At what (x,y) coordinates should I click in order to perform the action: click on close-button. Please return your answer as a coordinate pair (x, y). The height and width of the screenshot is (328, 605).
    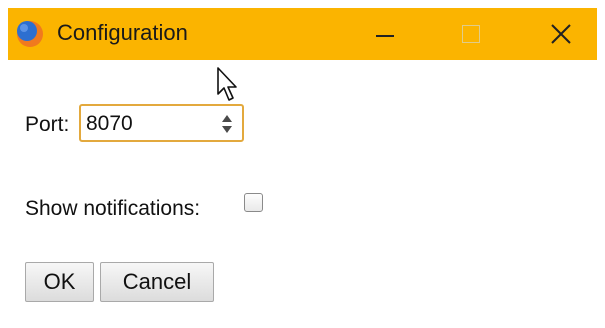
    Looking at the image, I should click on (561, 34).